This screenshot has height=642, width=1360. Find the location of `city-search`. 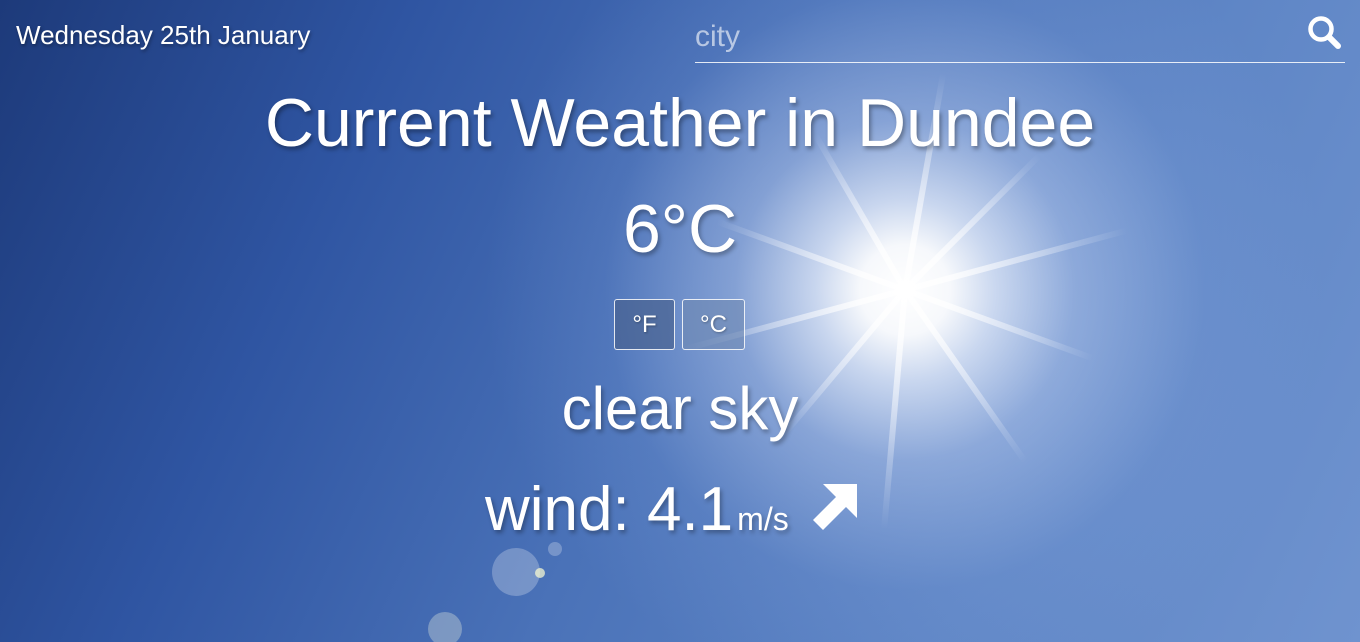

city-search is located at coordinates (1020, 38).